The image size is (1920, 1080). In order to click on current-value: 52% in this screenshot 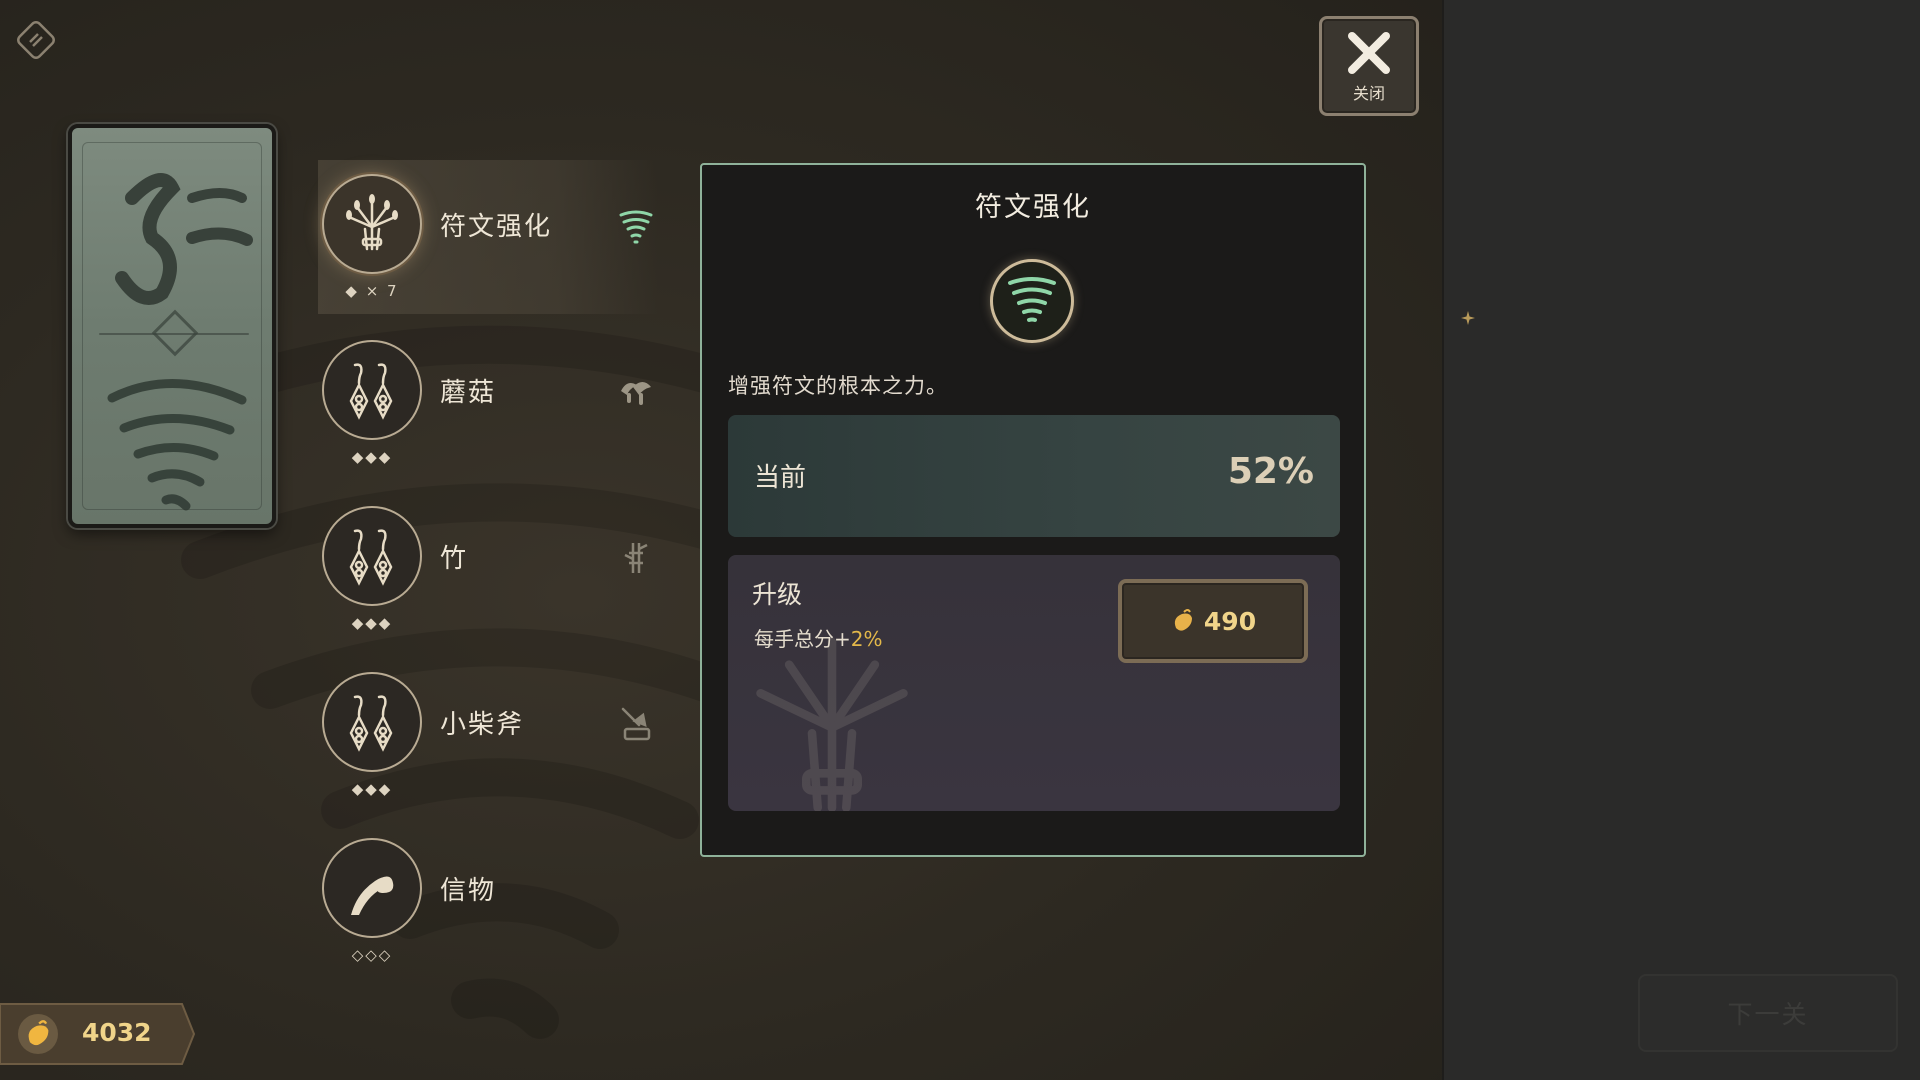, I will do `click(1270, 471)`.